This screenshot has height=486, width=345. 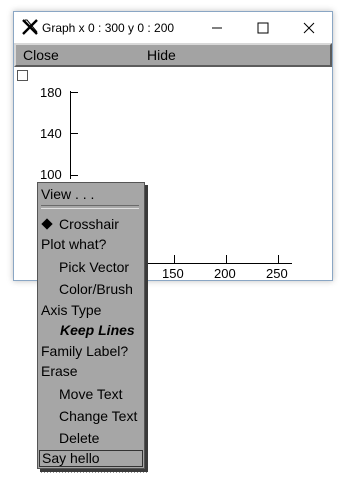 I want to click on y-tick-label: 140, so click(x=51, y=133).